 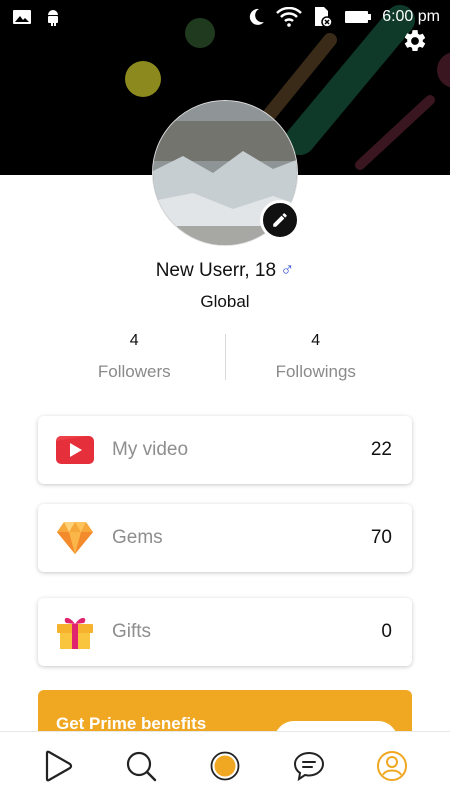 I want to click on my-video-card: My video 22, so click(x=225, y=450).